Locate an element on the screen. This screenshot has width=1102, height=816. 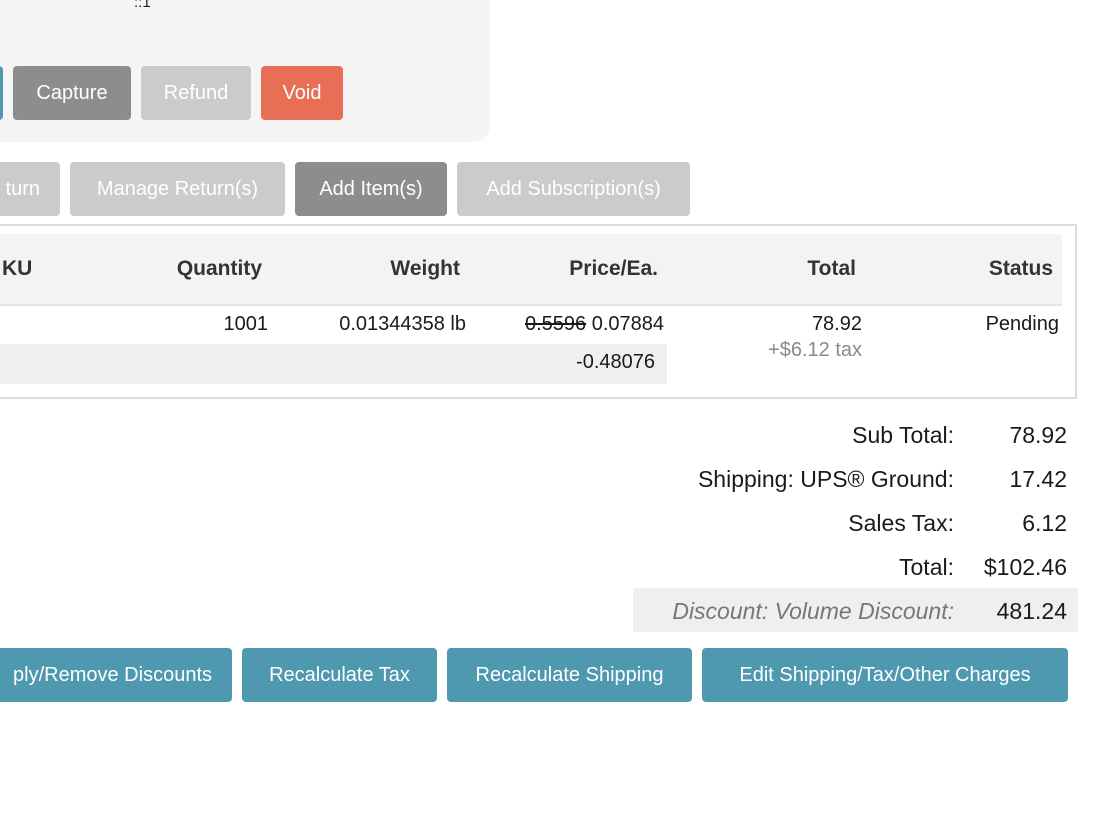
row-total: 78.92 is located at coordinates (836, 324).